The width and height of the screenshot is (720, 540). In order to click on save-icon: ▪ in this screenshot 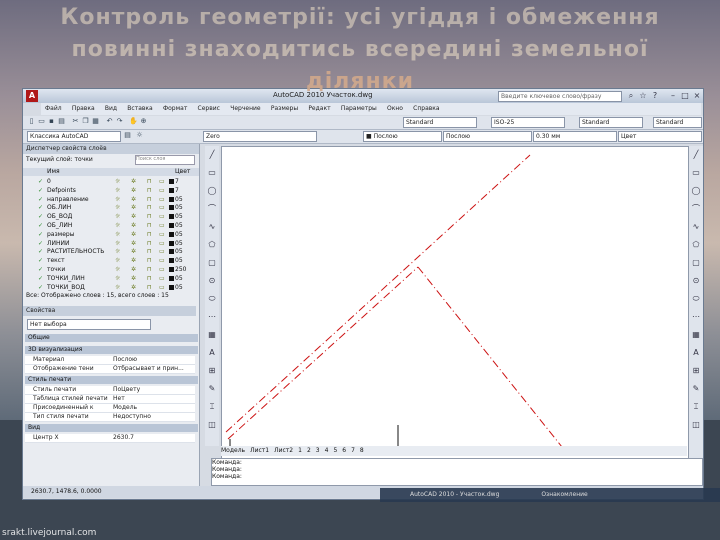, I will do `click(51, 121)`.